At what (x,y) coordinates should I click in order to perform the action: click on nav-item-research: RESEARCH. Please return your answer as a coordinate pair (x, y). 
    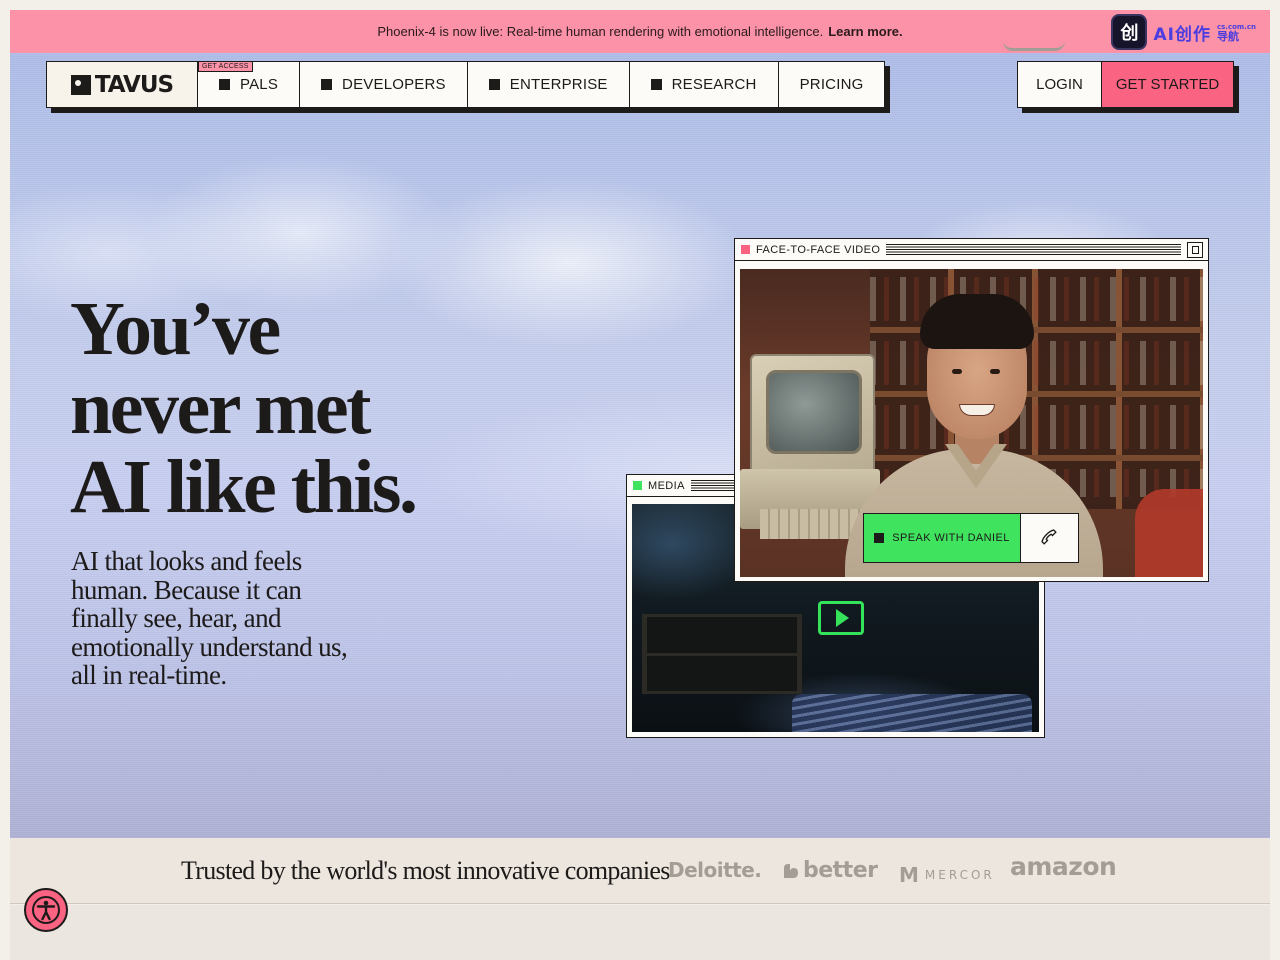
    Looking at the image, I should click on (704, 84).